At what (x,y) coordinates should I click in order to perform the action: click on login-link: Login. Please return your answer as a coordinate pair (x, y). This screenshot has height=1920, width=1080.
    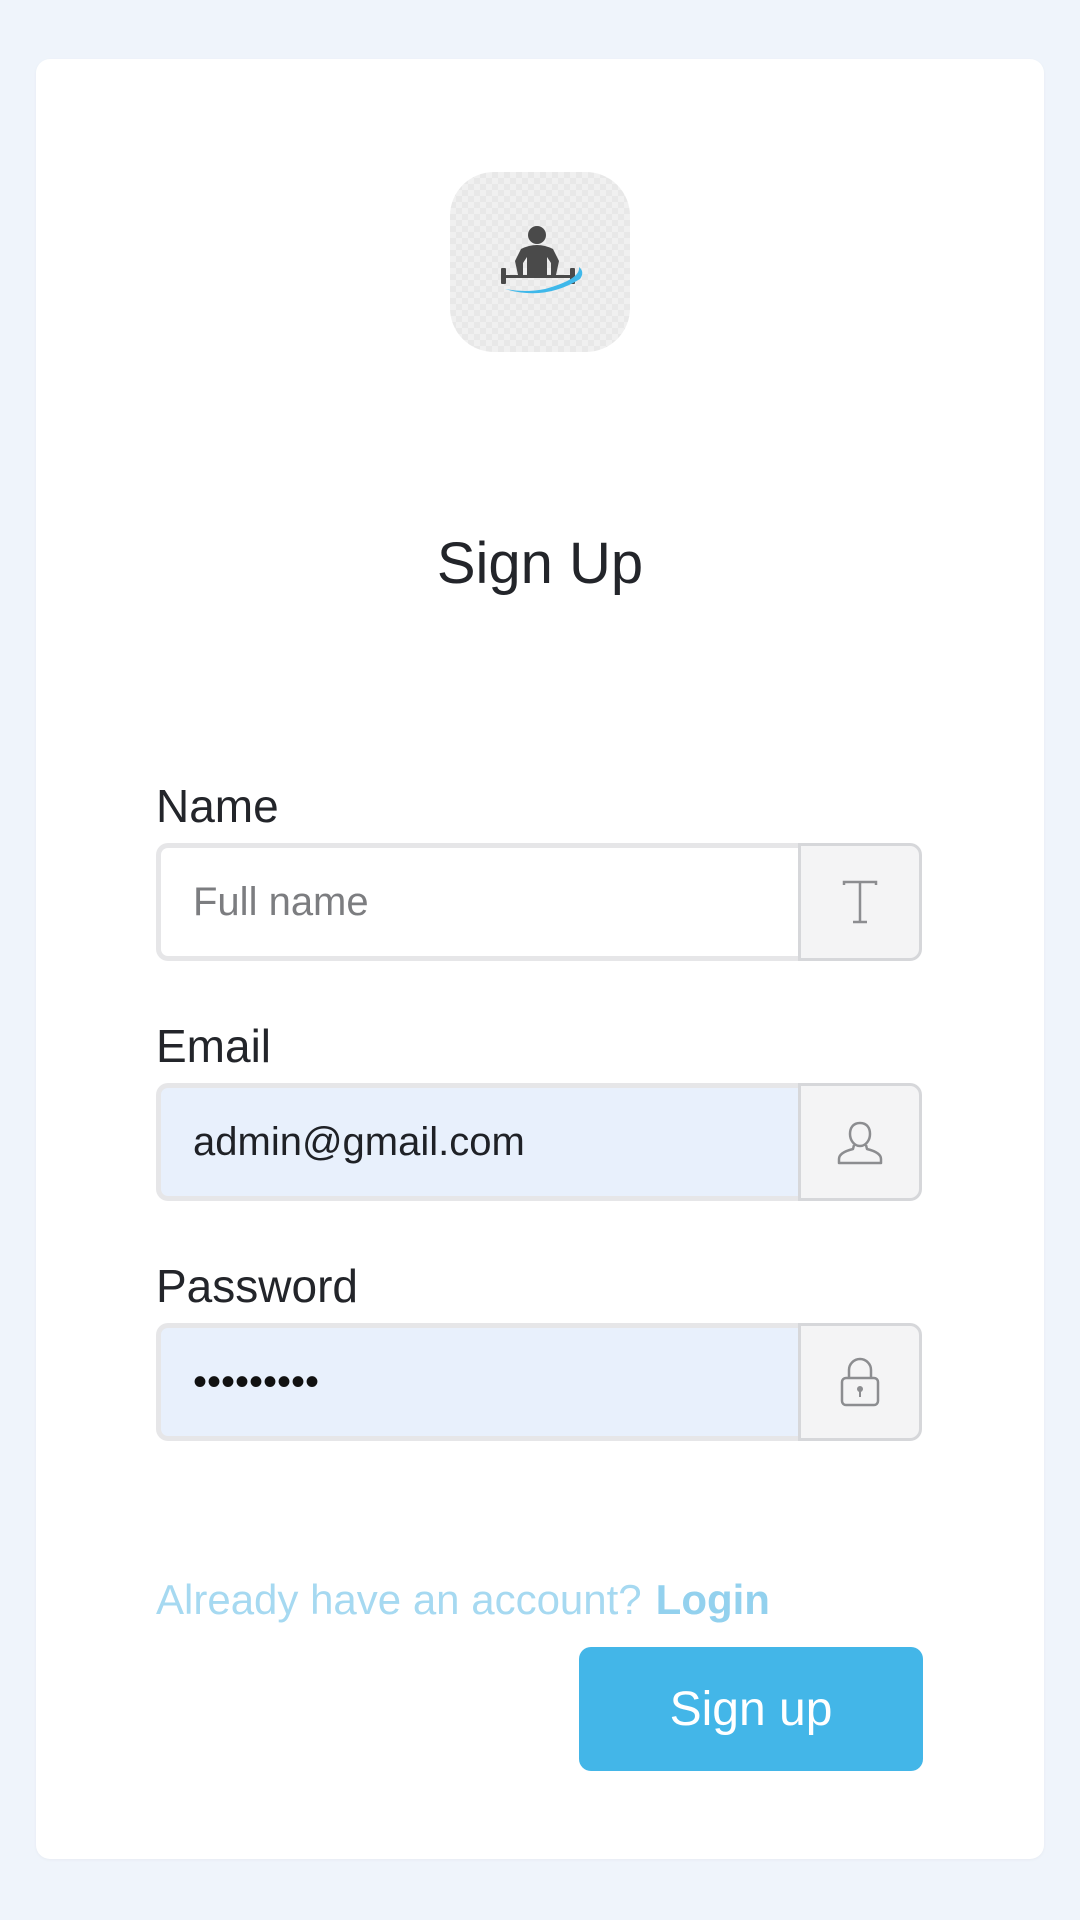
    Looking at the image, I should click on (713, 1599).